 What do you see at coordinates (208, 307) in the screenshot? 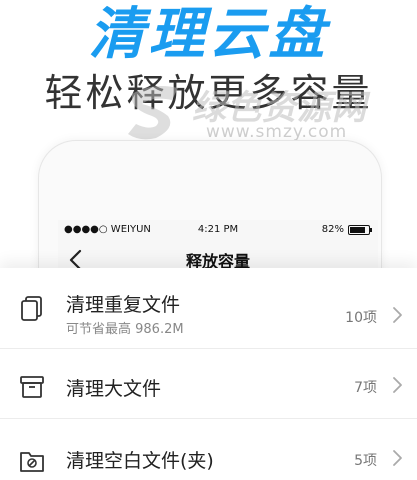
I see `list-item-duplicate-files: 清理重复文件 可节省最高 986.2M 10项` at bounding box center [208, 307].